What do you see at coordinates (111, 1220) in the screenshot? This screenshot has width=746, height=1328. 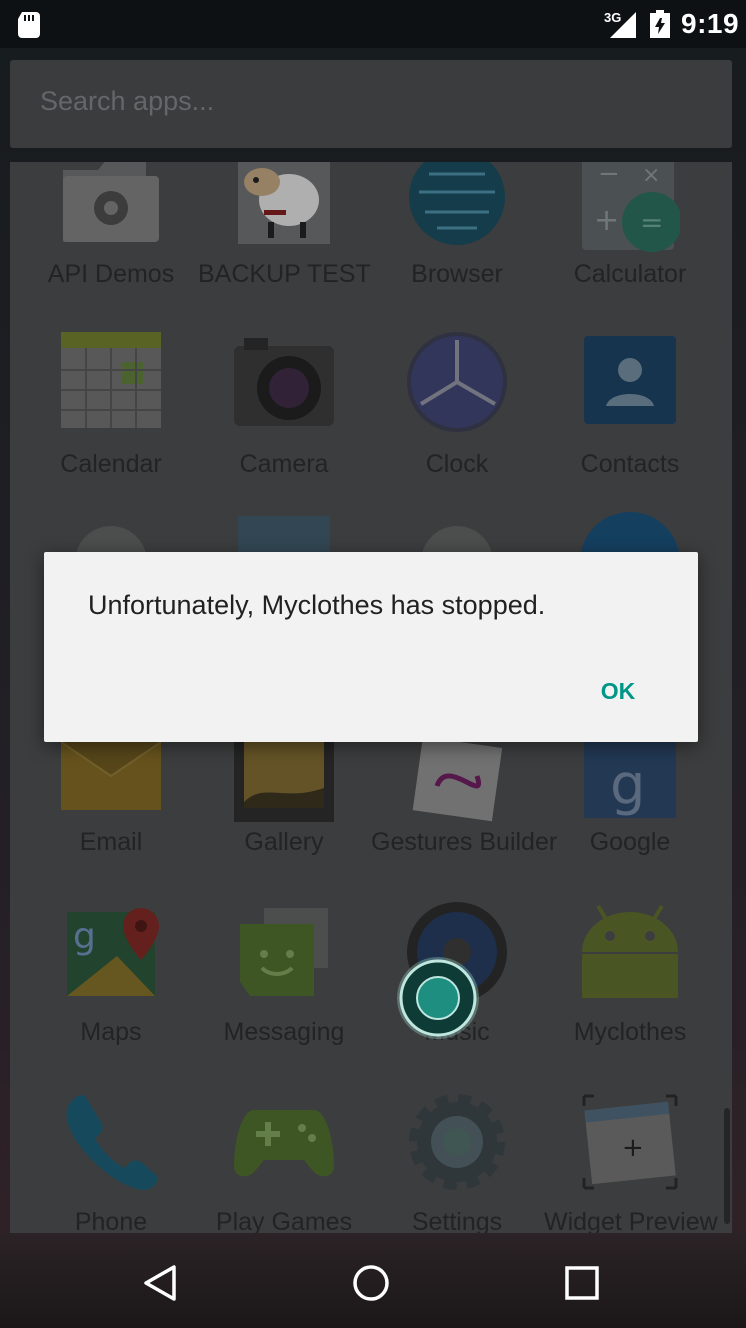 I see `app-label: Phone` at bounding box center [111, 1220].